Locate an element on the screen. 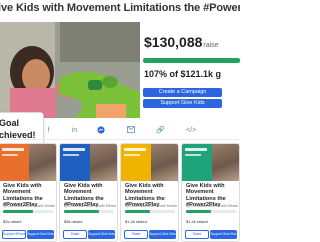  card-share-button: Support #Power2Play is located at coordinates (14, 234).